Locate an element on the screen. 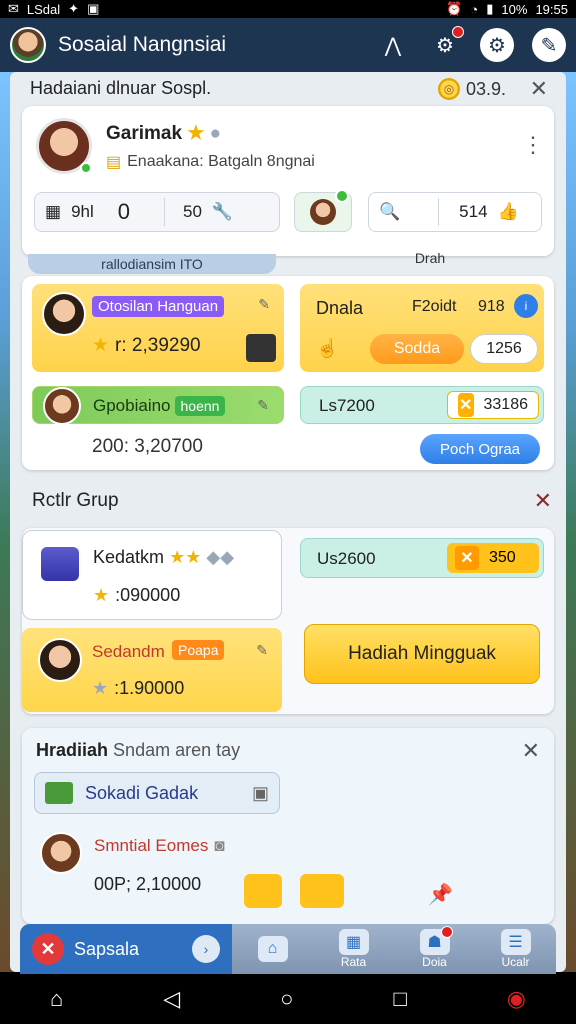  home-badge-icon: ✕ is located at coordinates (48, 949).